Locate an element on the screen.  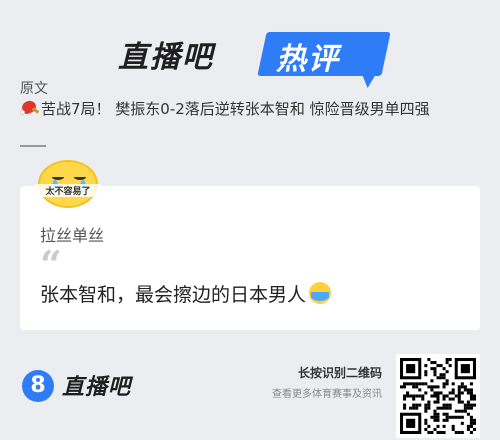
avatar: 太不容易了 is located at coordinates (68, 186).